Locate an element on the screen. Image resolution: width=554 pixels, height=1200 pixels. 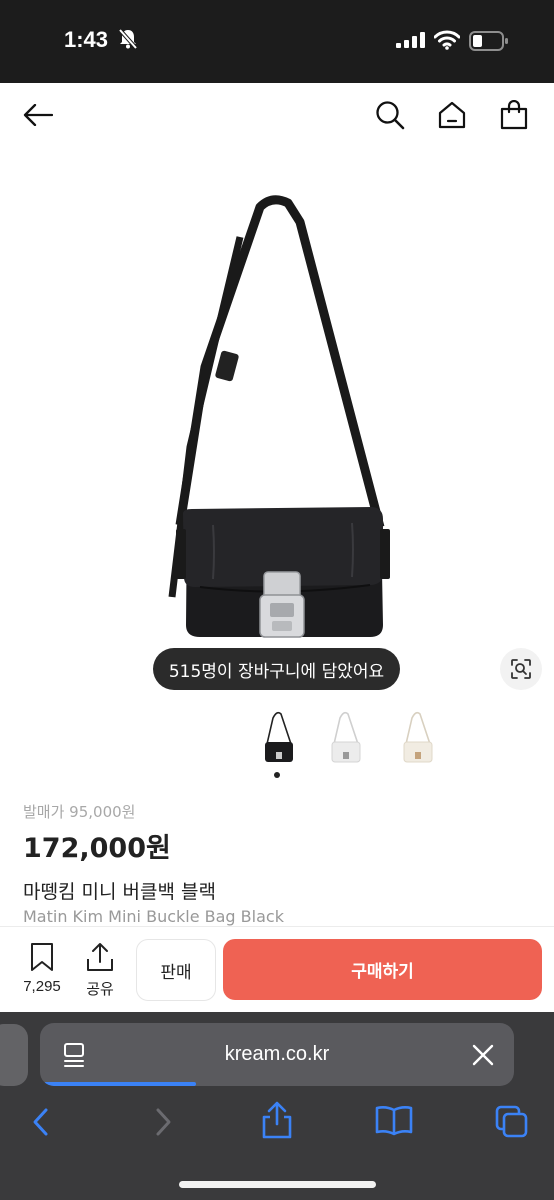
safari-toolbar is located at coordinates (277, 1122).